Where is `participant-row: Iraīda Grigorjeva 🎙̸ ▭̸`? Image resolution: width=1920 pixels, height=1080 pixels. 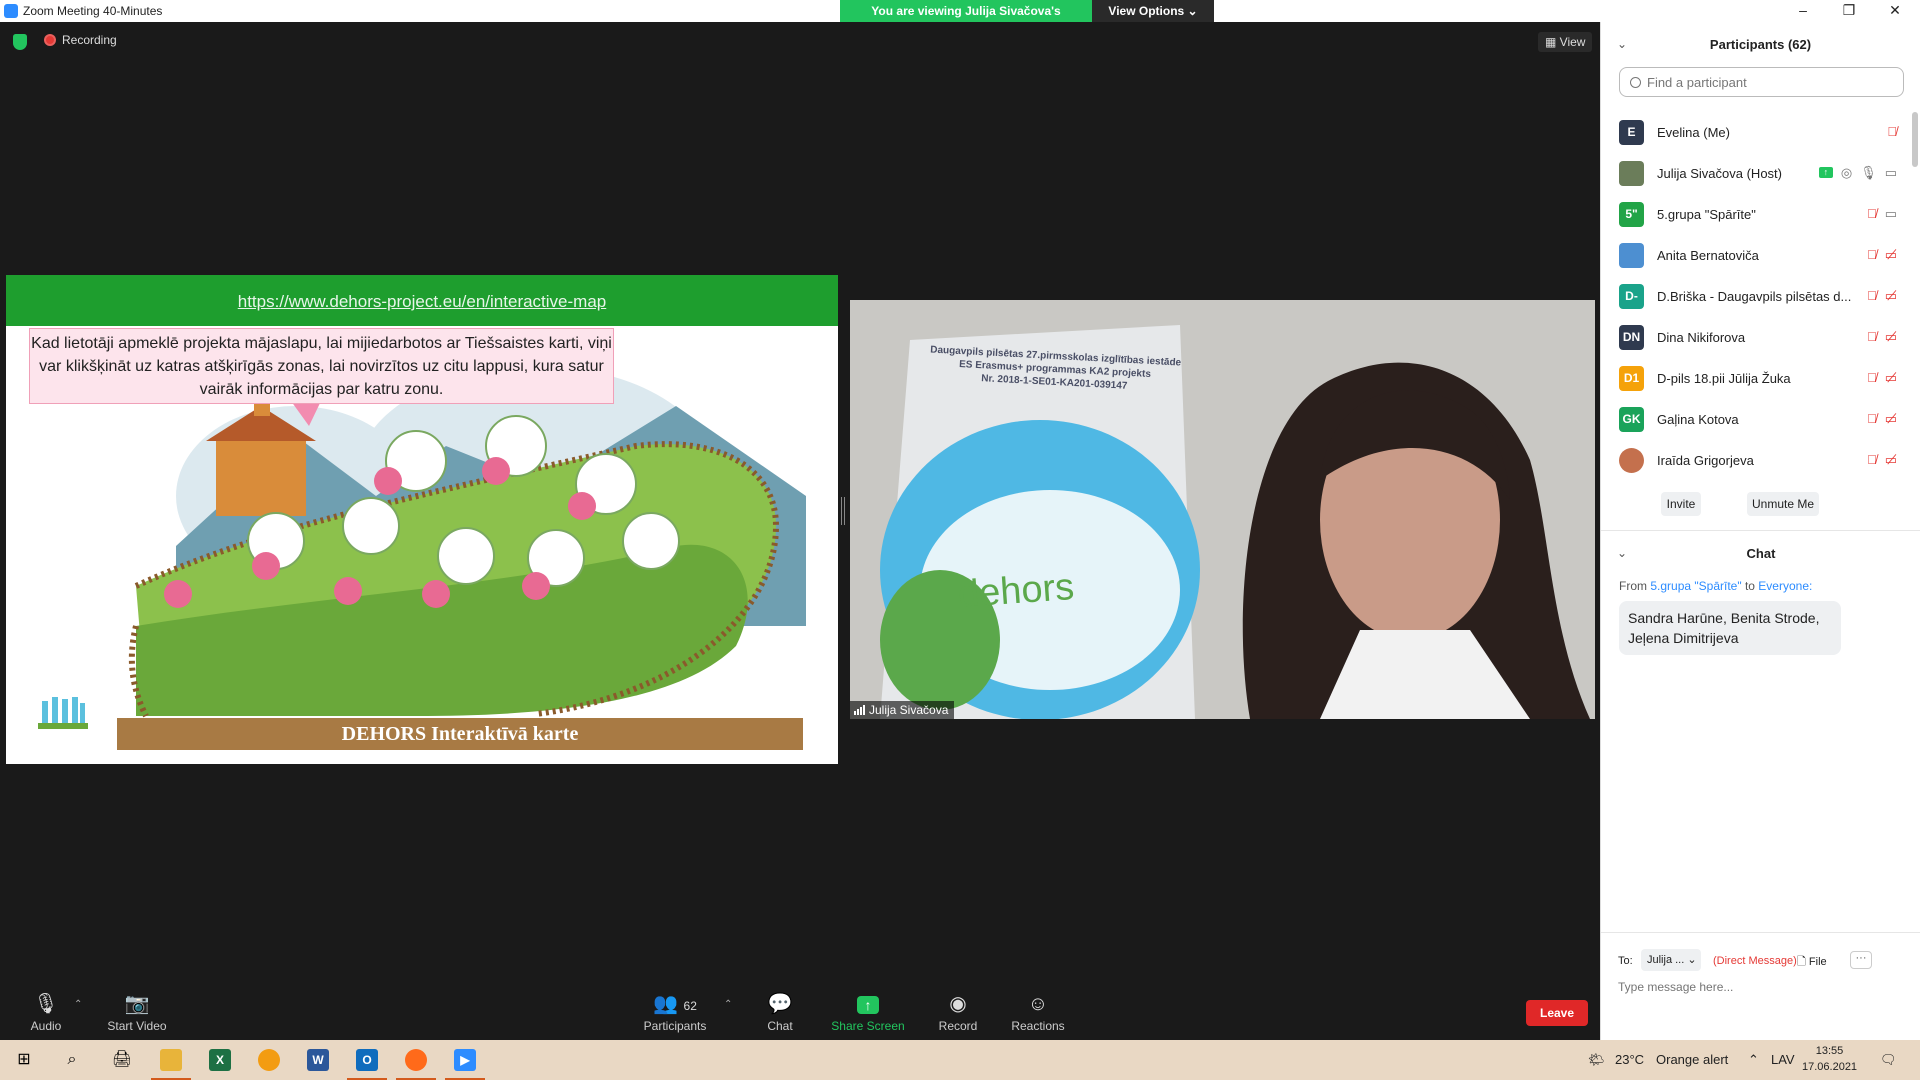 participant-row: Iraīda Grigorjeva 🎙̸ ▭̸ is located at coordinates (1755, 460).